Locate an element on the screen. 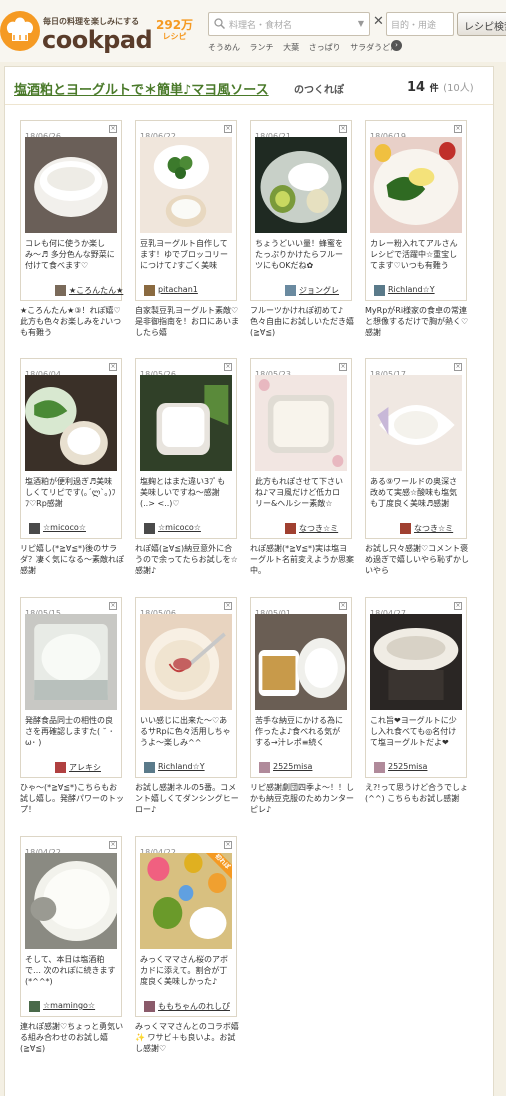 The image size is (506, 1096). keyword-link: 大葉 is located at coordinates (291, 47).